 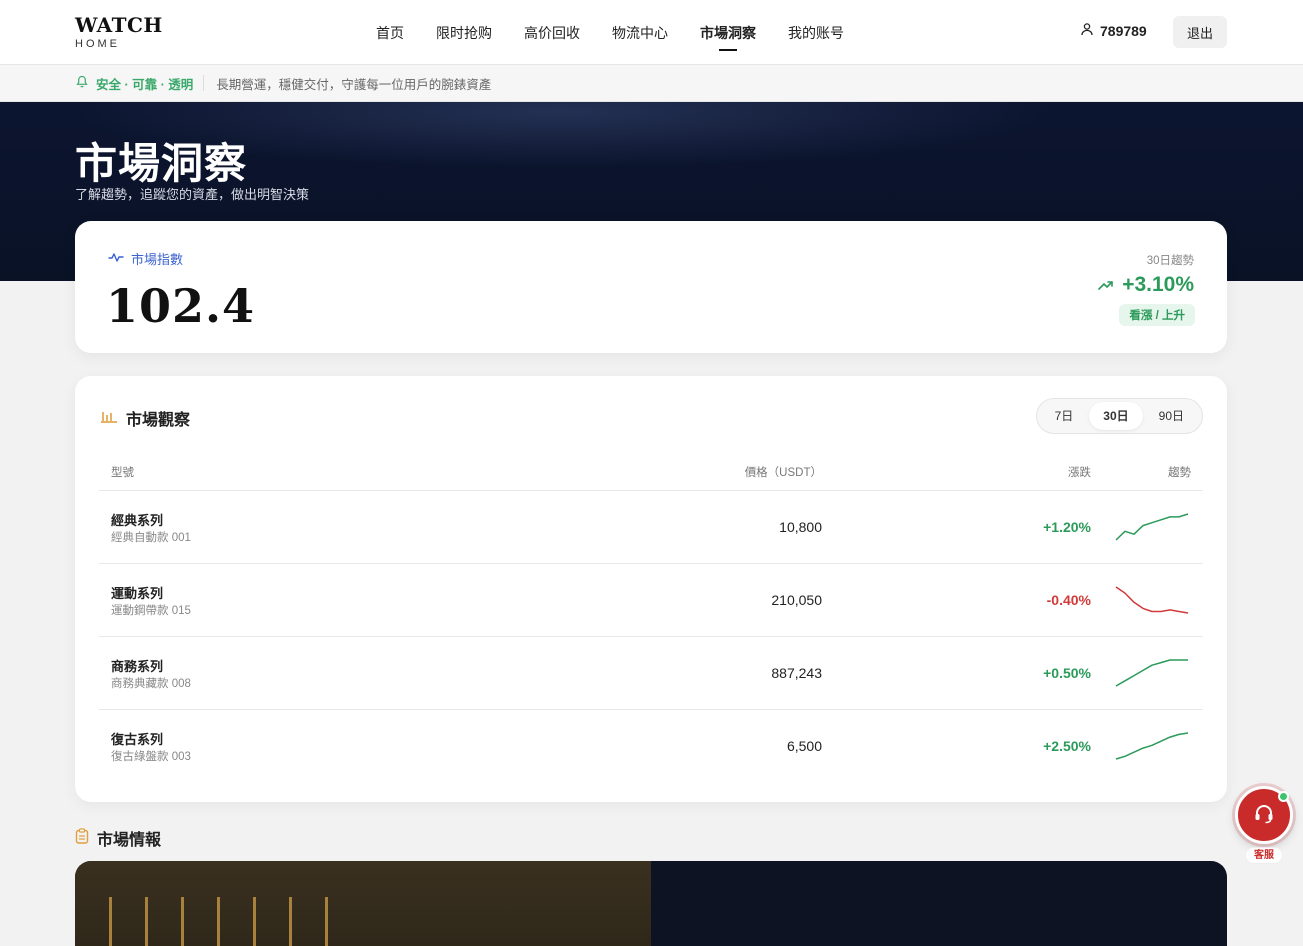 I want to click on market-index-card: 市場指數 102.4 30日趨勢 +3.10% 看漲 / 上升, so click(x=651, y=287).